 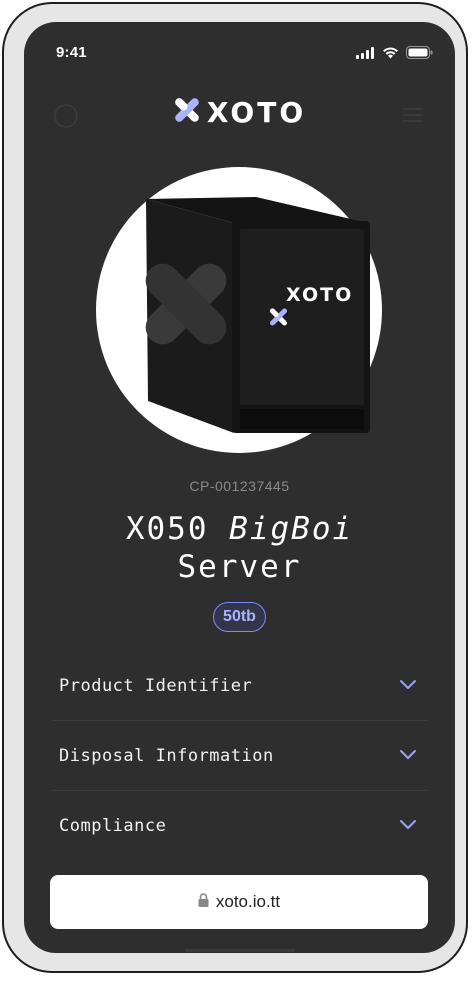 What do you see at coordinates (248, 901) in the screenshot?
I see `url-text: xoto.io.tt` at bounding box center [248, 901].